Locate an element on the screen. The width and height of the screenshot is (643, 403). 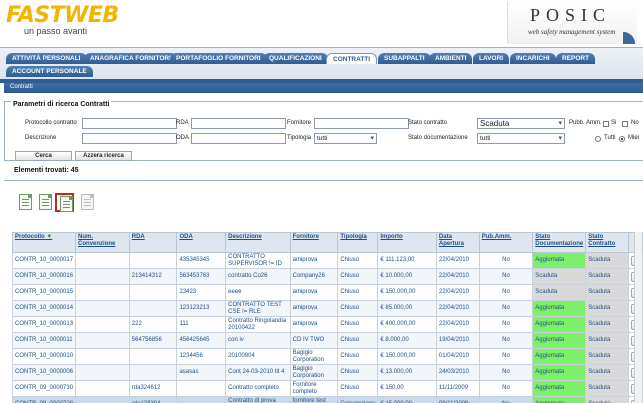
col-importo: Importo is located at coordinates (407, 242).